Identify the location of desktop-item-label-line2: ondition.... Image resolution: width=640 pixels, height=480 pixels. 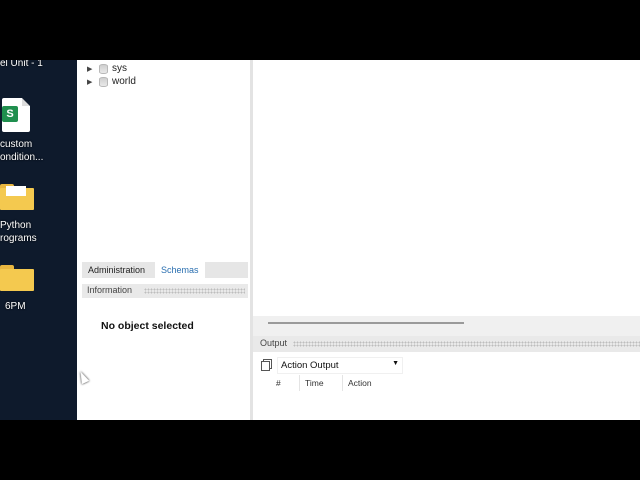
(22, 157).